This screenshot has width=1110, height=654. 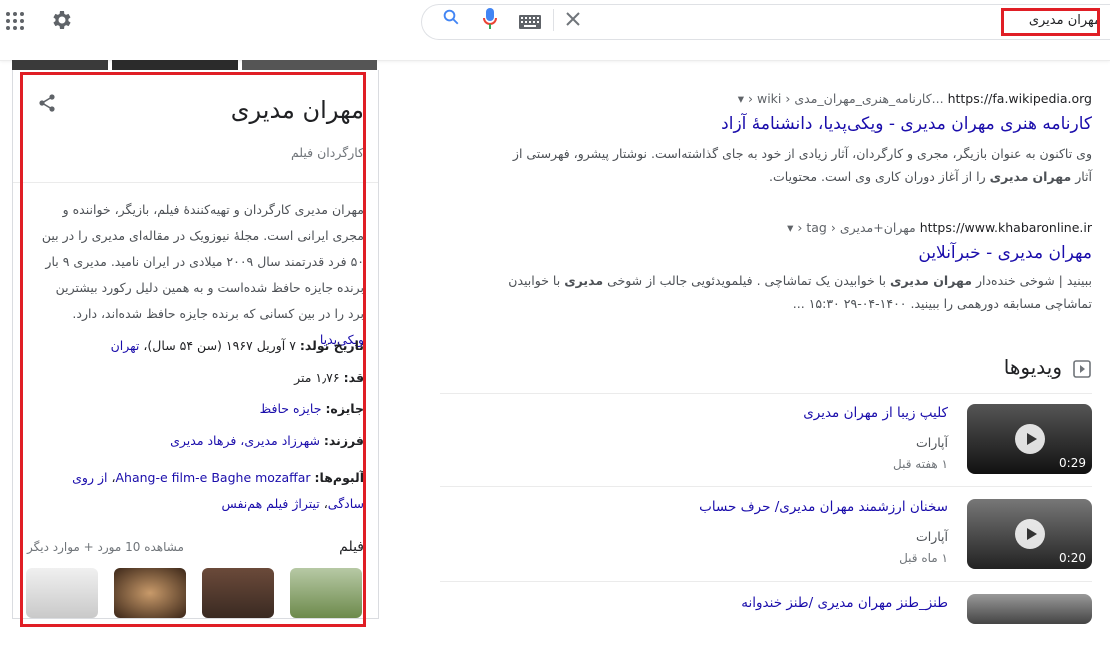 What do you see at coordinates (920, 464) in the screenshot?
I see `video-date: ۱ هفته قبل` at bounding box center [920, 464].